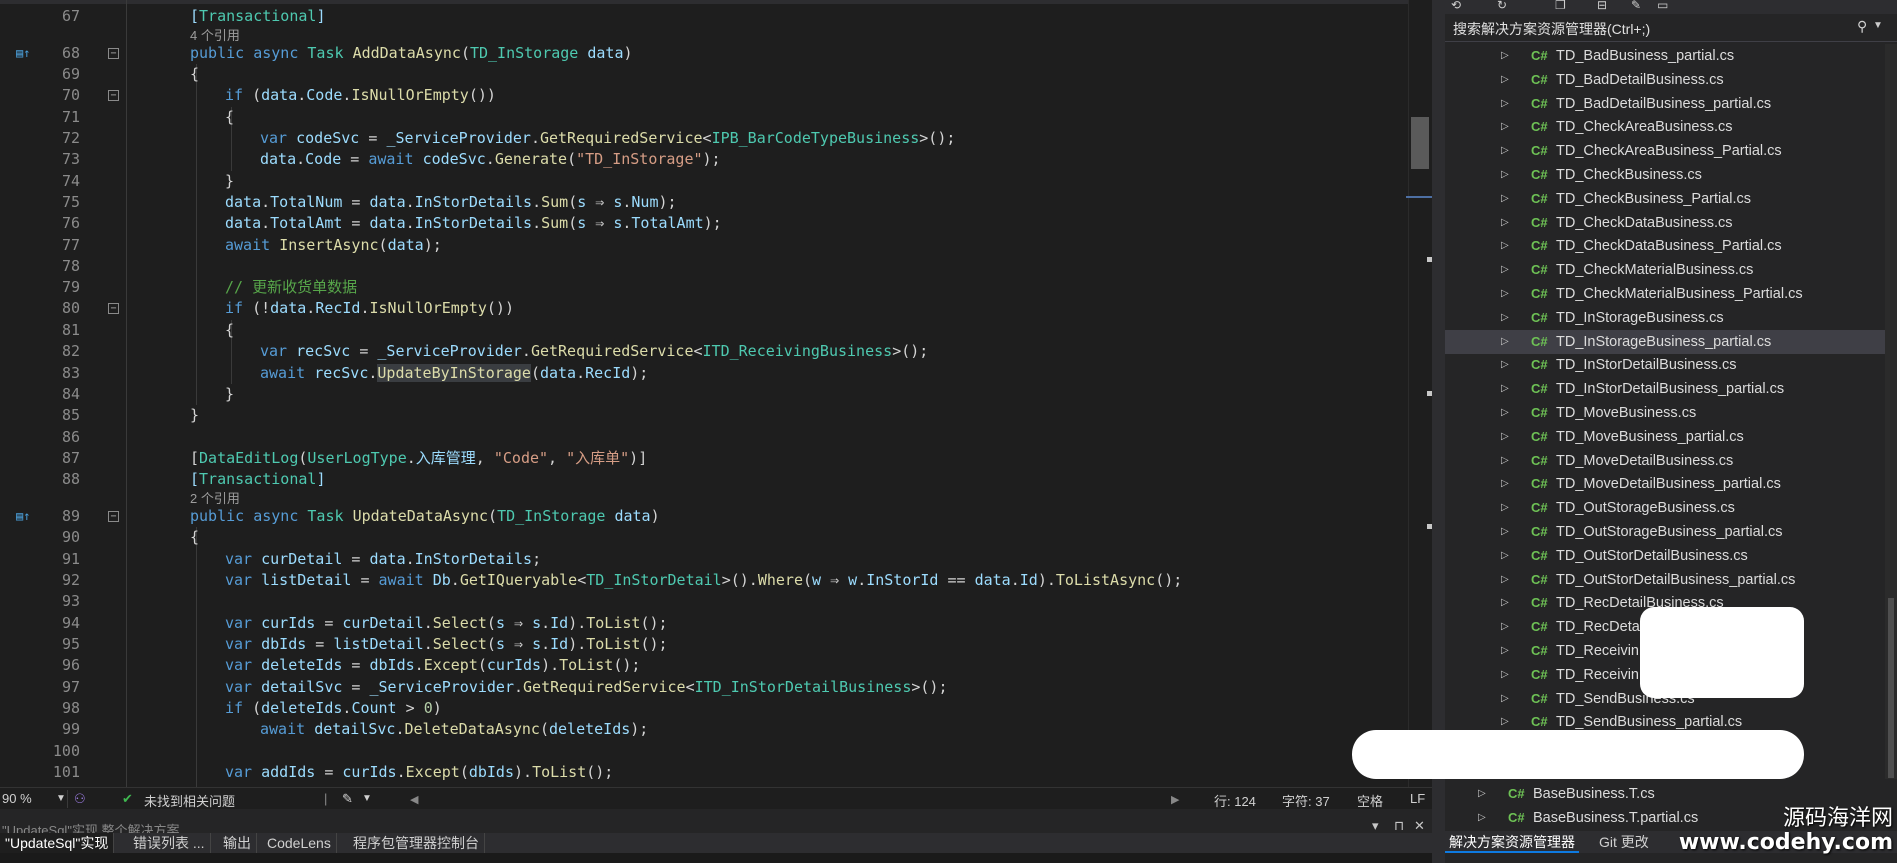 Image resolution: width=1897 pixels, height=863 pixels. I want to click on solution-tree-item: ▷ C# BaseBusiness.T.cs, so click(1665, 794).